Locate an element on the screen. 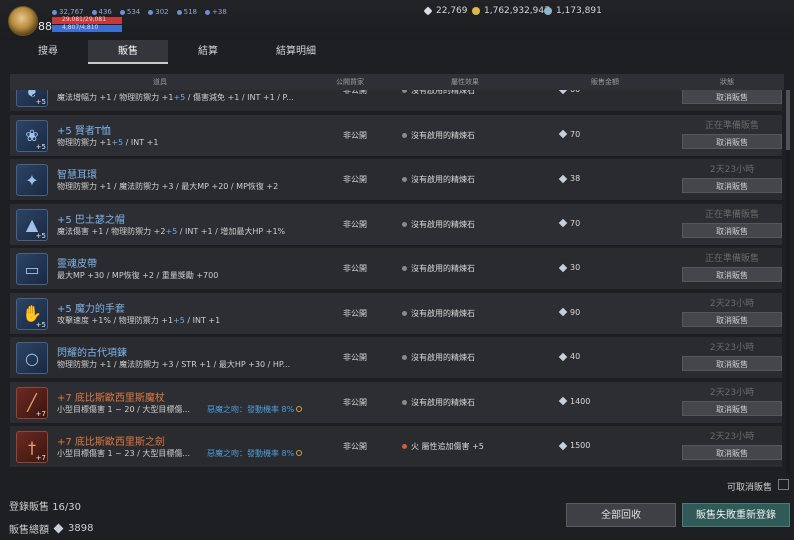 The height and width of the screenshot is (540, 794). item-stats-text: 物理防禦力 +1 / 魔法防禦力 +3 / 最大MP +20 / MP恢復 +2 is located at coordinates (168, 186).